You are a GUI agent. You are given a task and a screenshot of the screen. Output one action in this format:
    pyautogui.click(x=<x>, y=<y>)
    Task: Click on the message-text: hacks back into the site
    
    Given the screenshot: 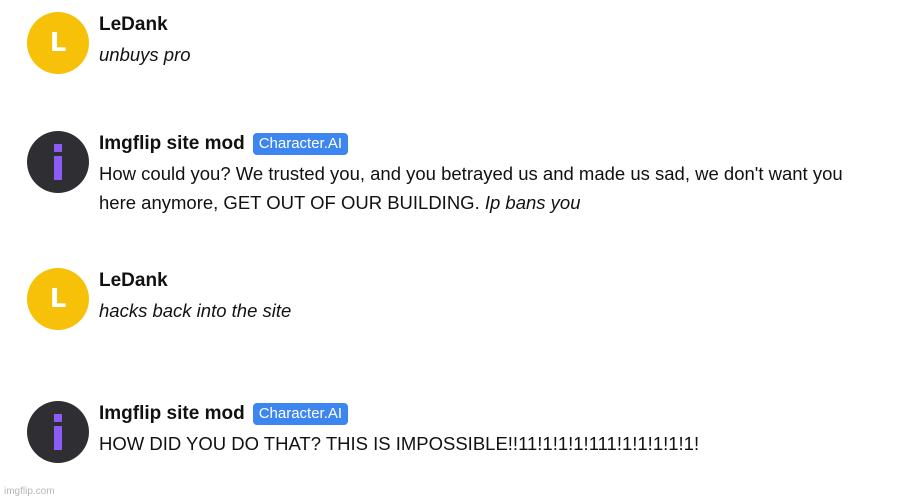 What is the action you would take?
    pyautogui.click(x=195, y=310)
    